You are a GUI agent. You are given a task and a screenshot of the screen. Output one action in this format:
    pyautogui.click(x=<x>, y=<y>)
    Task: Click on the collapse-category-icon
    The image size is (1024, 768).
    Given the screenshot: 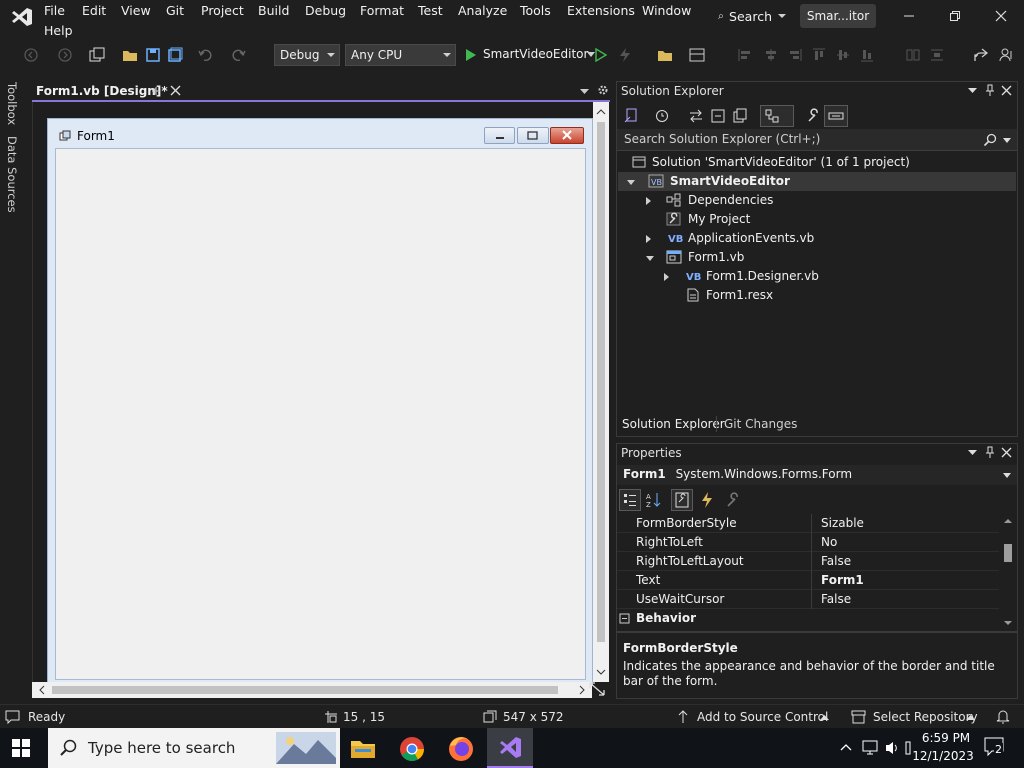 What is the action you would take?
    pyautogui.click(x=625, y=619)
    